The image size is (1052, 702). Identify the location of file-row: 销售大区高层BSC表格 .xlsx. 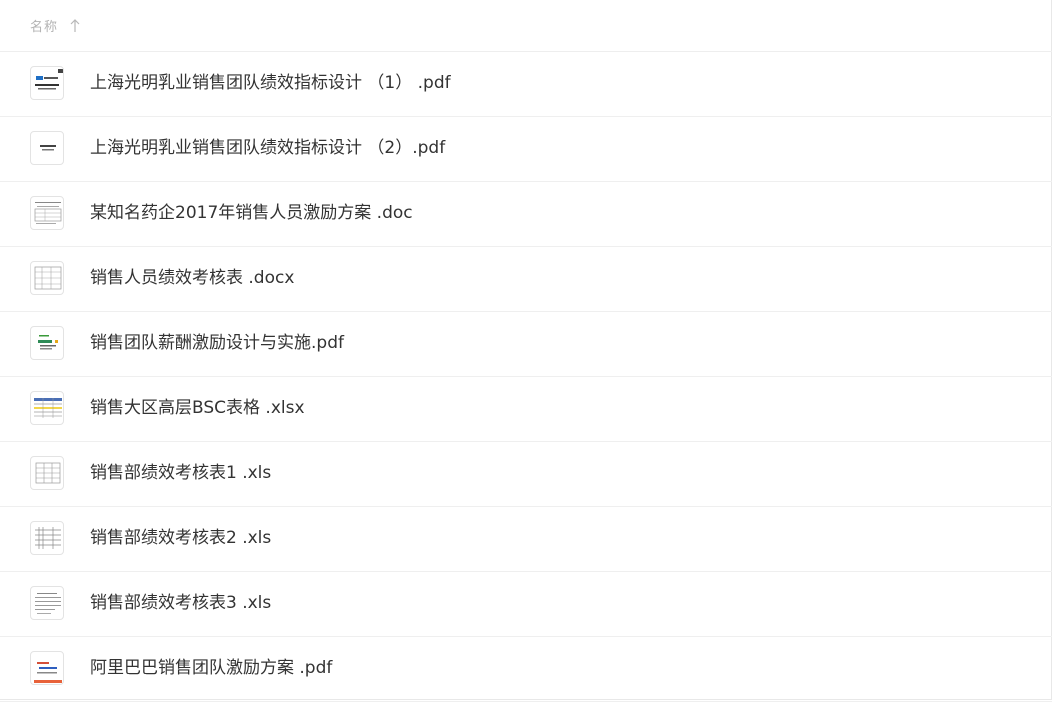
(526, 409).